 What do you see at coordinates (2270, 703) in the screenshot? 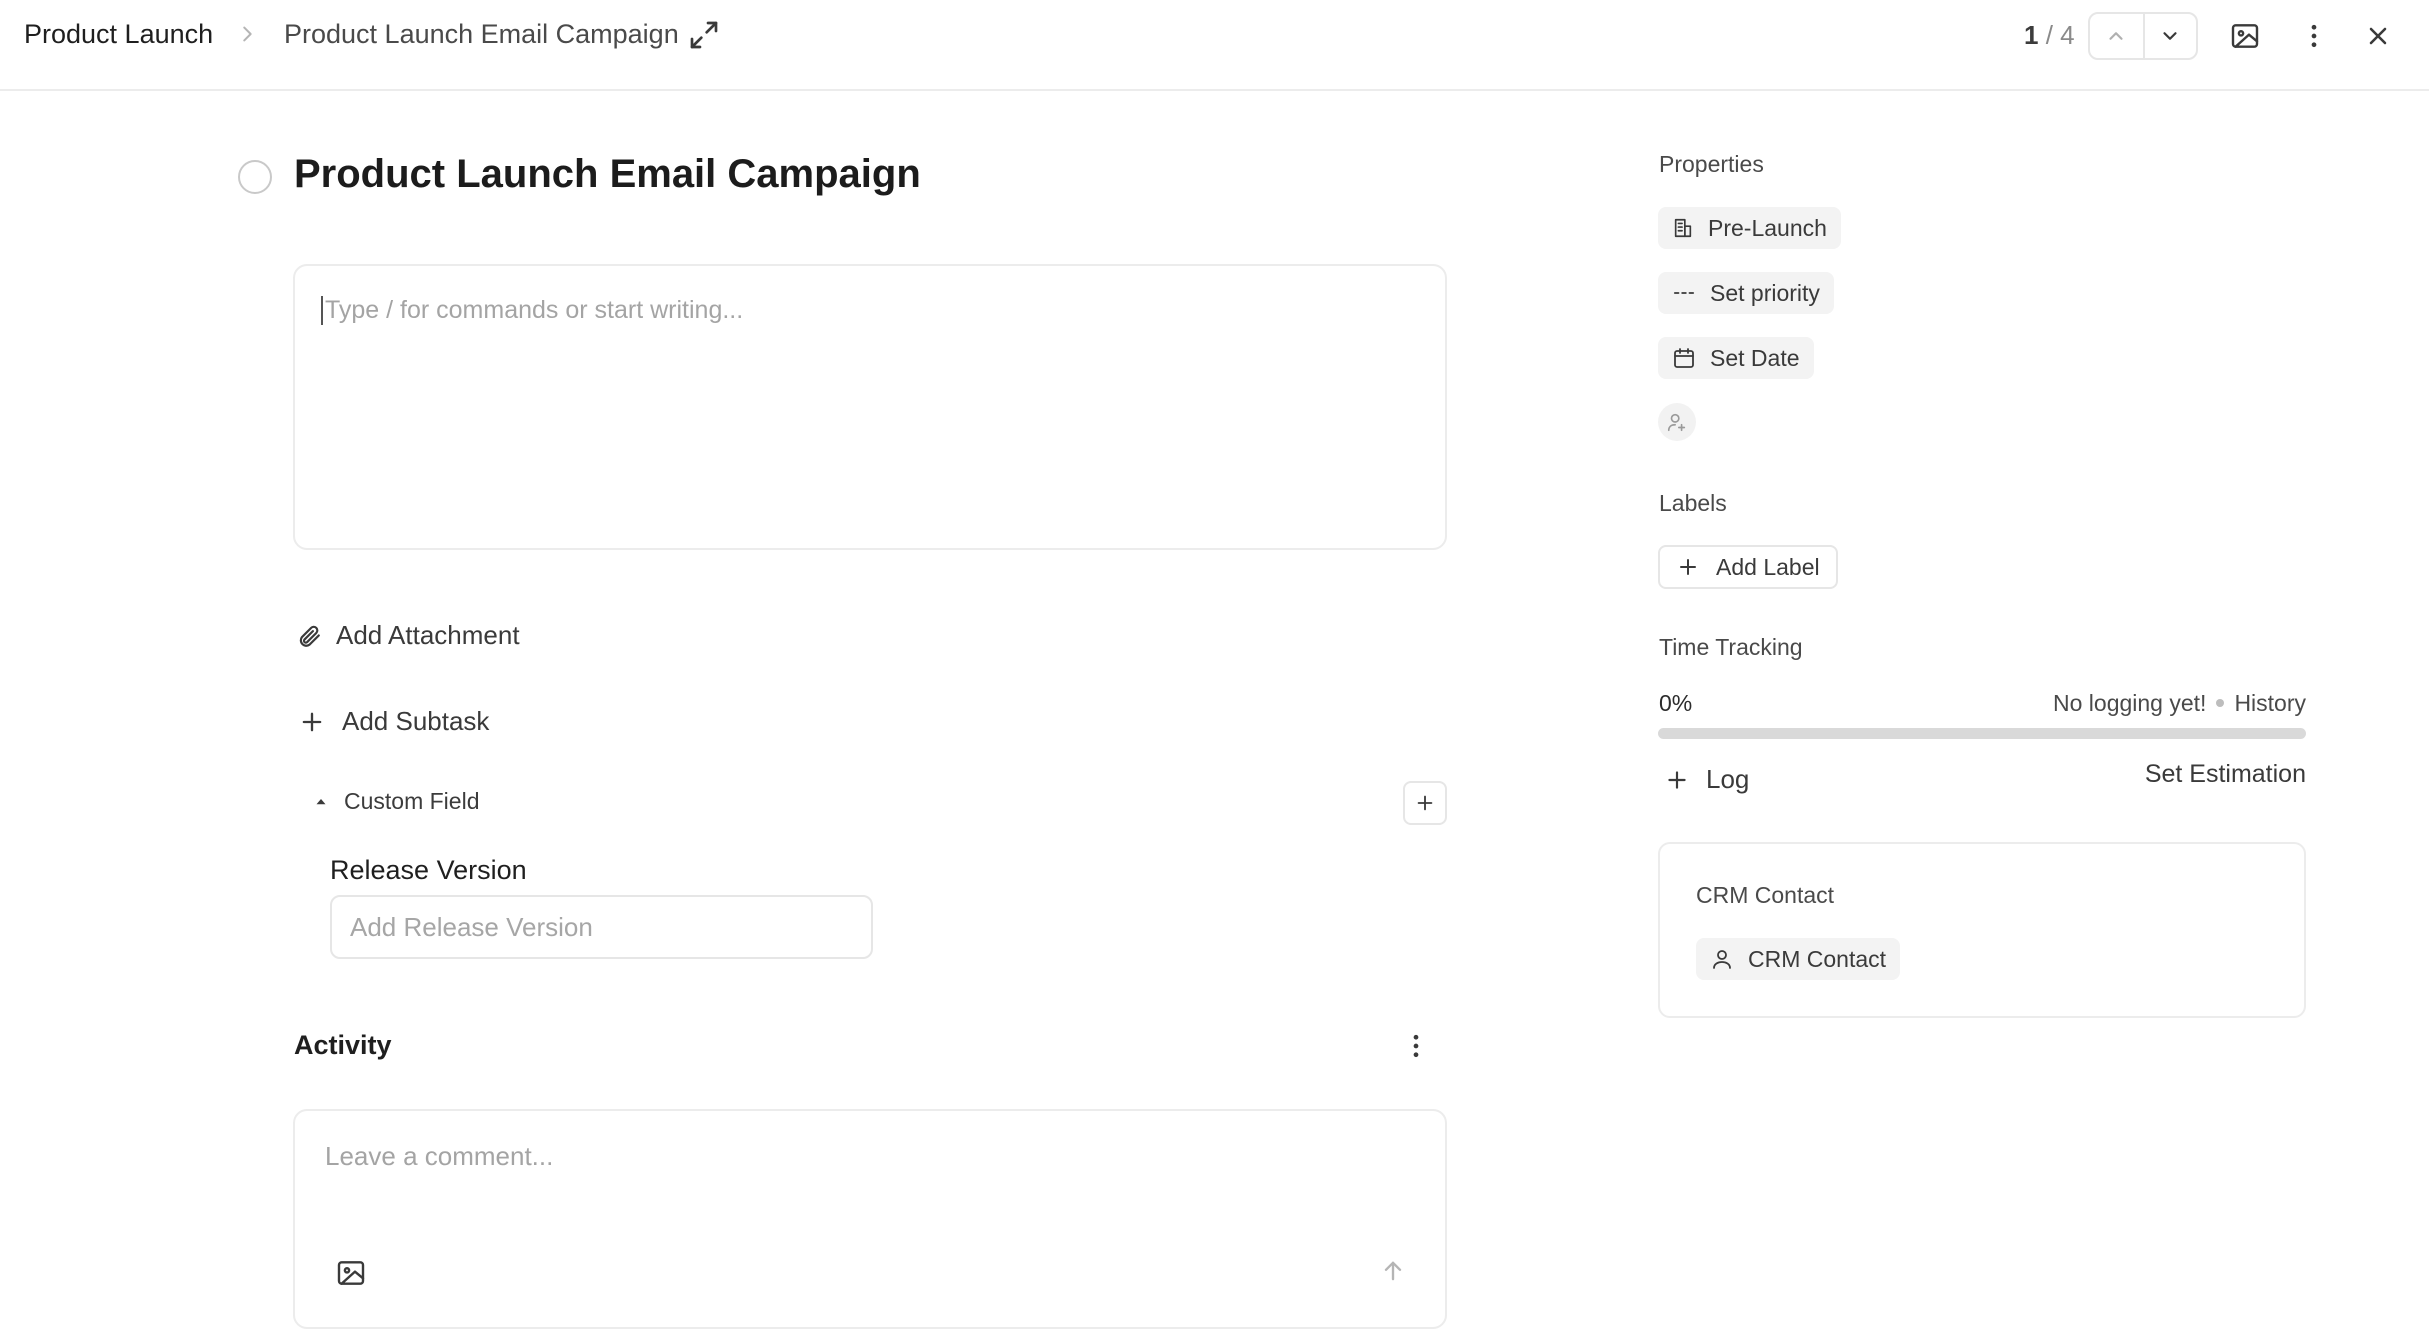
I see `history-link: History` at bounding box center [2270, 703].